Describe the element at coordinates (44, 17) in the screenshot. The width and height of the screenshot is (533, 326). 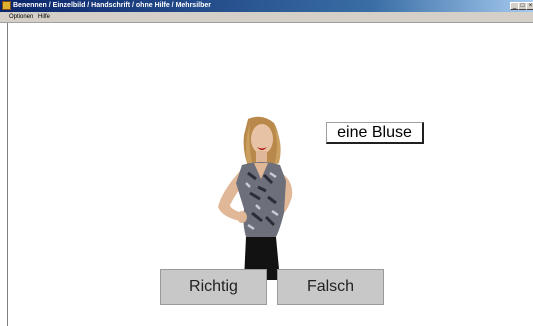
I see `menu-help: Hilfe` at that location.